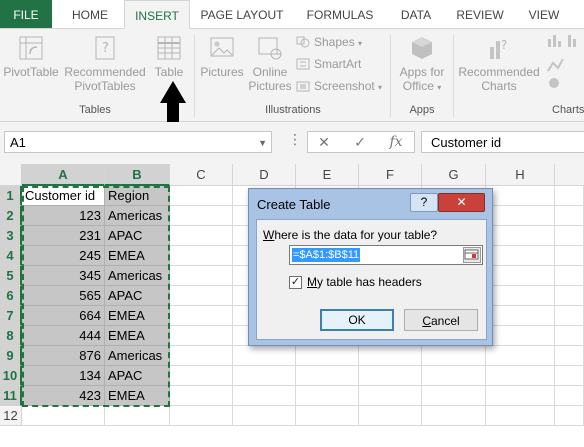  I want to click on tab-view: VIEW, so click(544, 14).